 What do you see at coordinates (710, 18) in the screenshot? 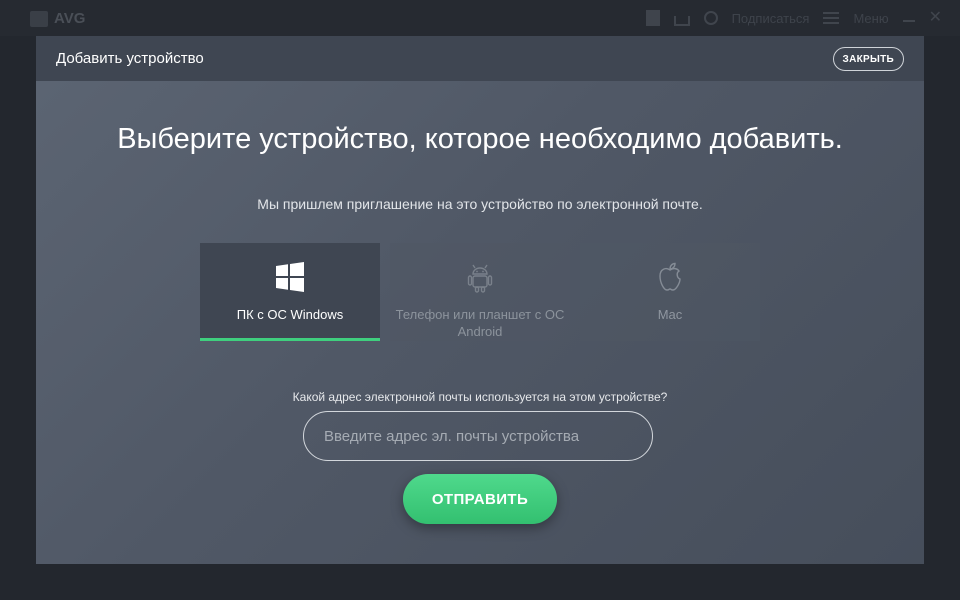
I see `account-icon` at bounding box center [710, 18].